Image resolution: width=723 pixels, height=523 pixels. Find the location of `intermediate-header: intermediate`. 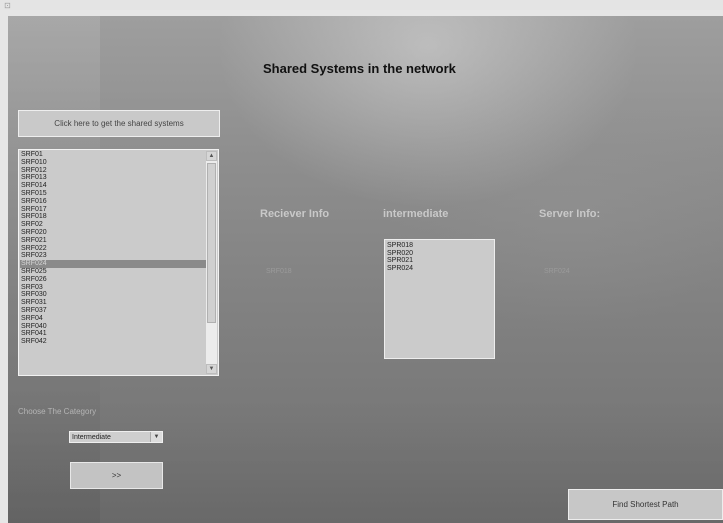

intermediate-header: intermediate is located at coordinates (416, 214).